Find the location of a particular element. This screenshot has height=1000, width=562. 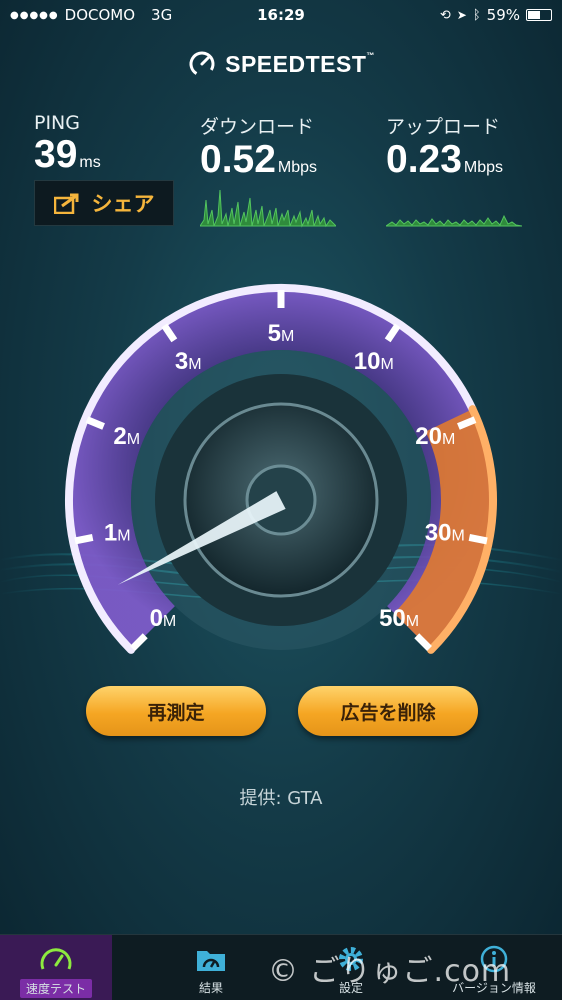

upload-value: 0.23 is located at coordinates (424, 159).